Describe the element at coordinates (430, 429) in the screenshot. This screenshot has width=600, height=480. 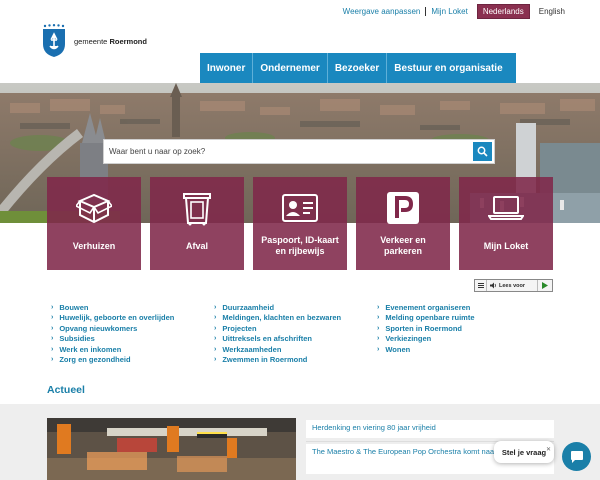
I see `news-item-1: Herdenking en viering 80 jaar vrijheid` at that location.